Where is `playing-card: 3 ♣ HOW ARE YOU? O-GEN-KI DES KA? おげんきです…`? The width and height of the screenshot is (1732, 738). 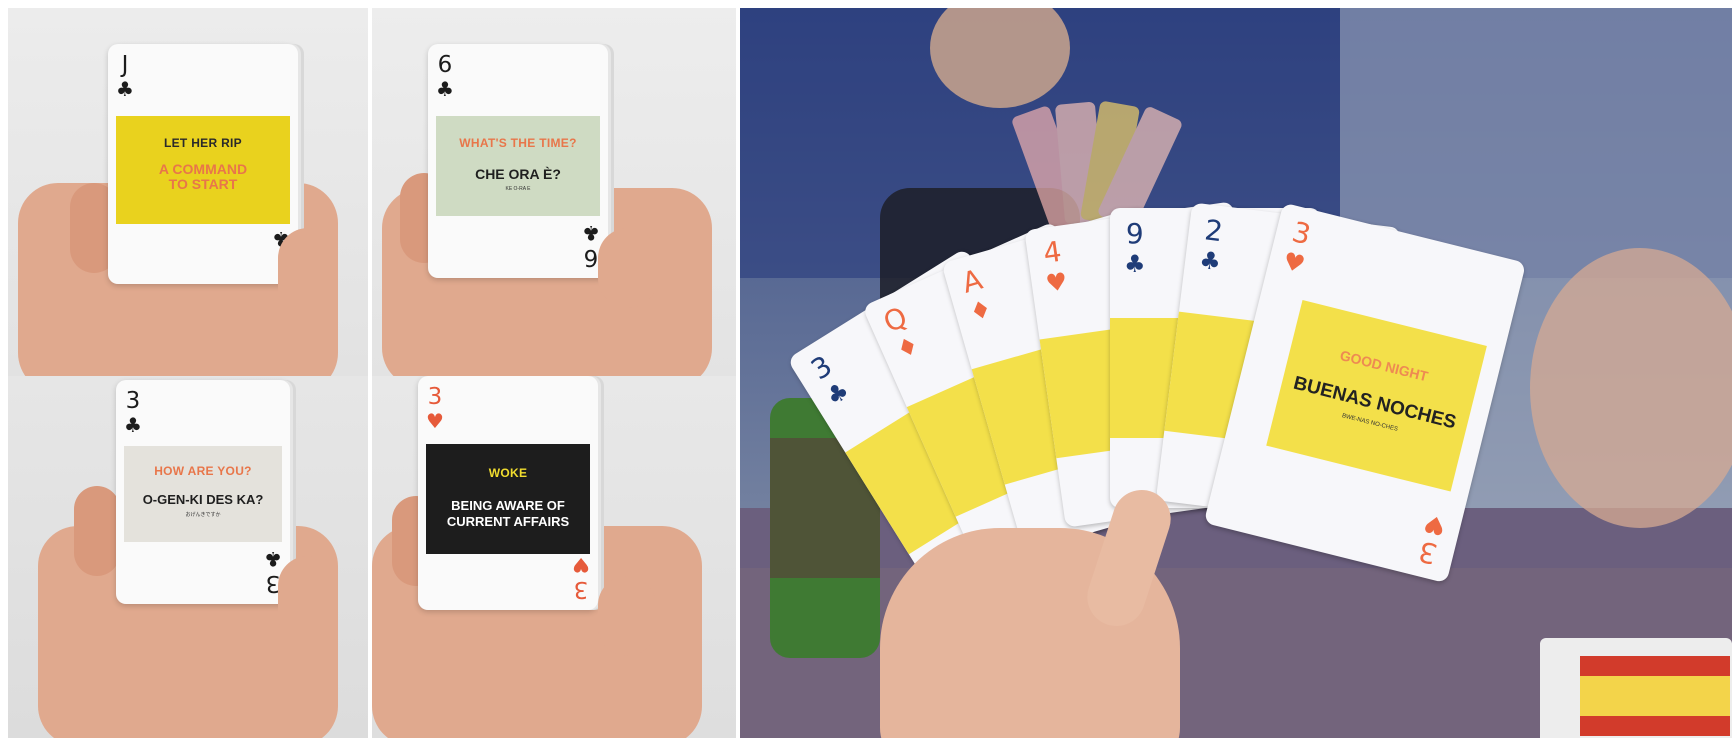
playing-card: 3 ♣ HOW ARE YOU? O-GEN-KI DES KA? おげんきです… is located at coordinates (203, 492).